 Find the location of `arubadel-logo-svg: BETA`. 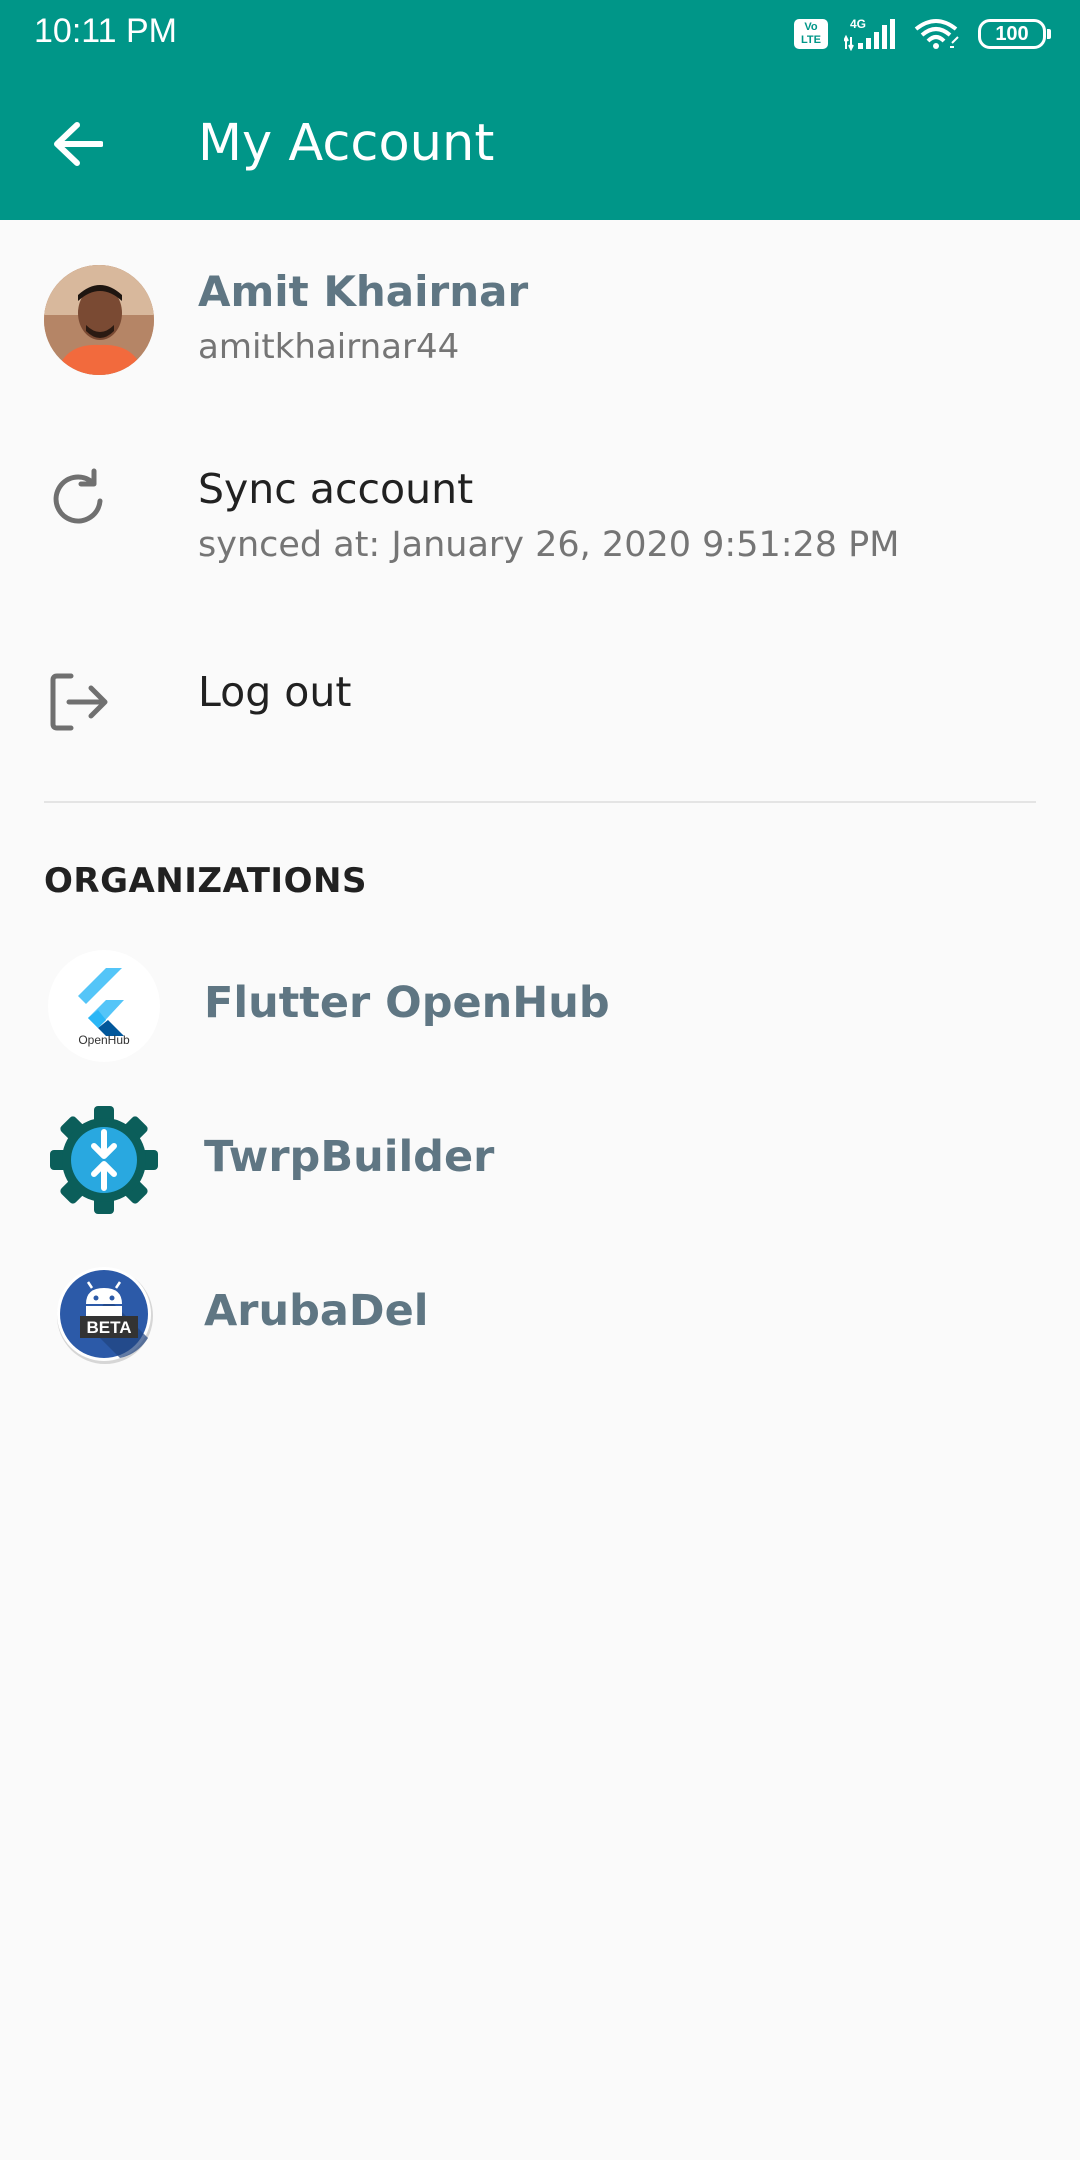

arubadel-logo-svg: BETA is located at coordinates (105, 1315).